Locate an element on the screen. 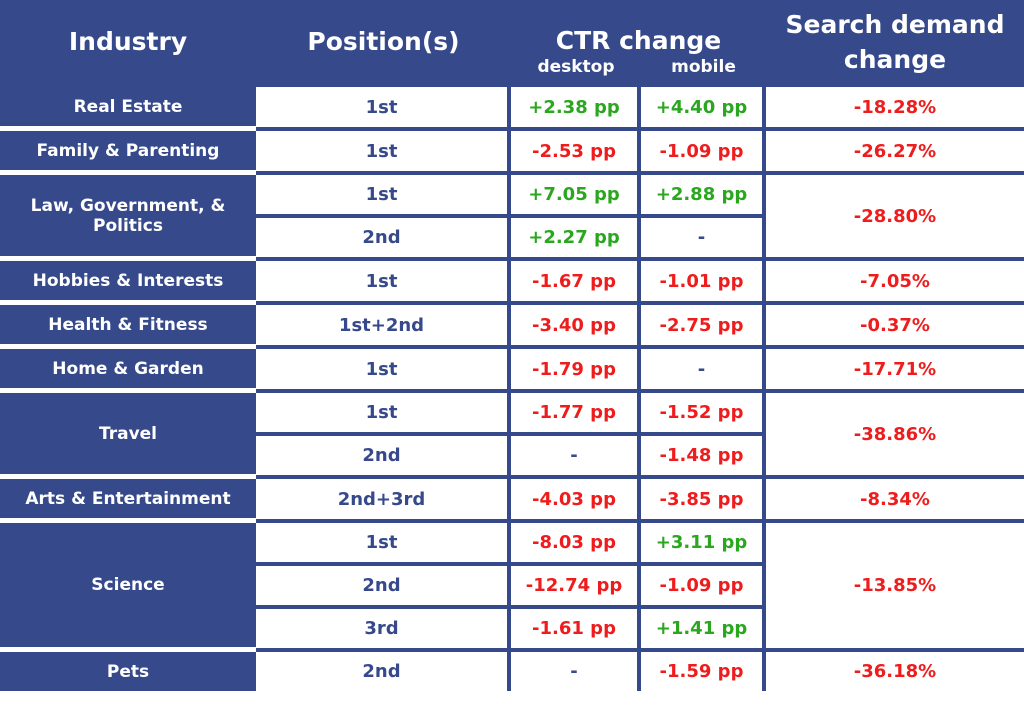 The width and height of the screenshot is (1024, 715). desktop-ctr-cell: -8.03 pp is located at coordinates (576, 544).